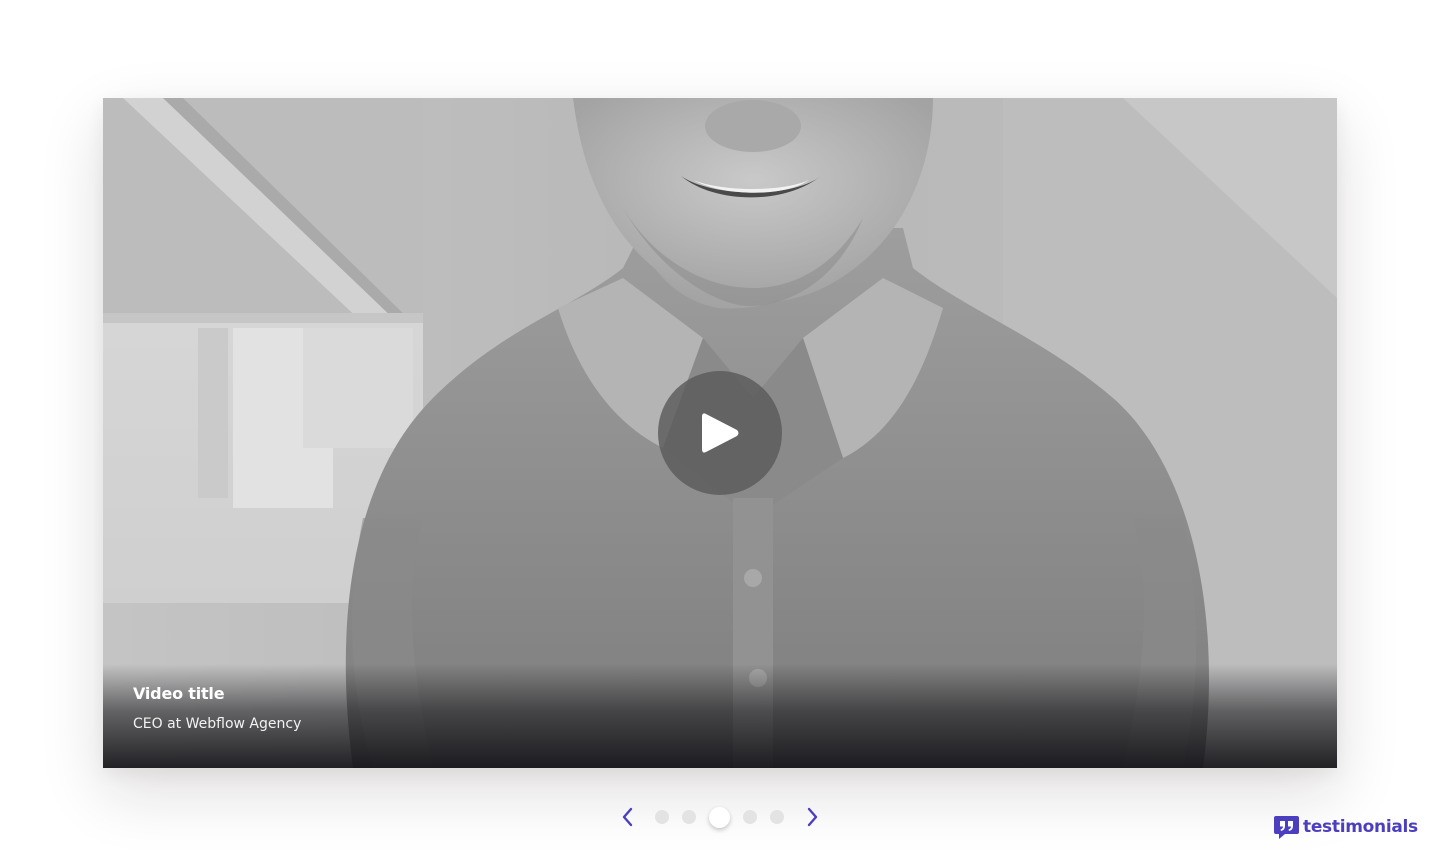 This screenshot has width=1440, height=865. I want to click on chevron-right-icon, so click(812, 817).